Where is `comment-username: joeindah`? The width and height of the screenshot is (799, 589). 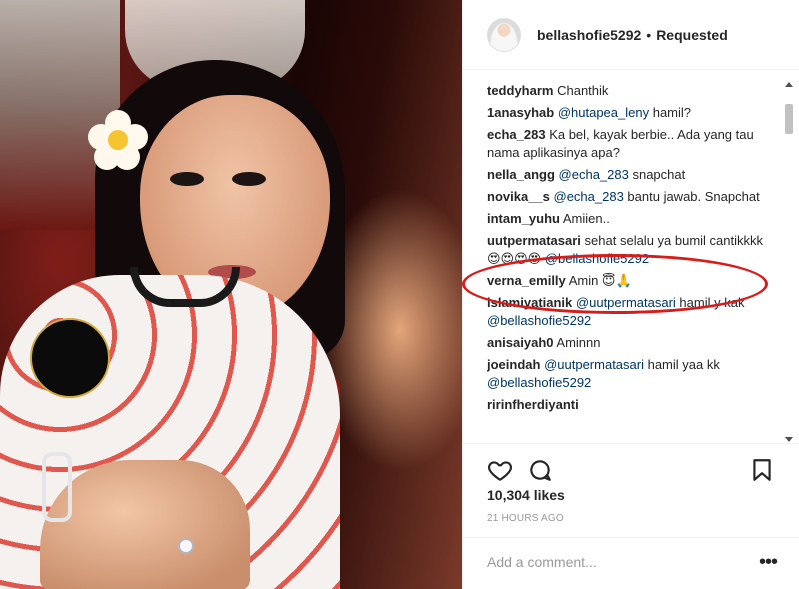 comment-username: joeindah is located at coordinates (513, 364).